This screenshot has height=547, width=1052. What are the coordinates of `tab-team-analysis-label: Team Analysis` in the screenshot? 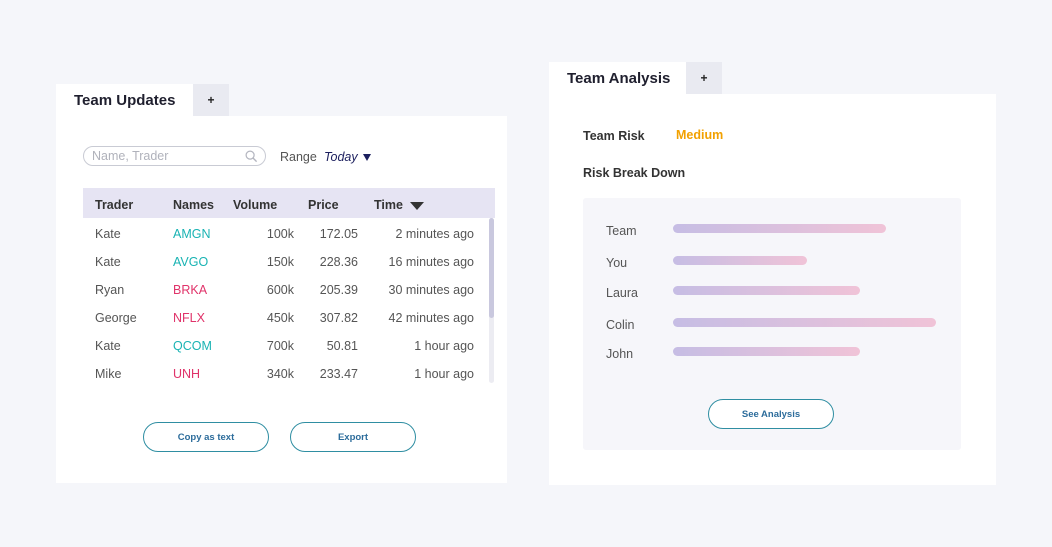 It's located at (619, 78).